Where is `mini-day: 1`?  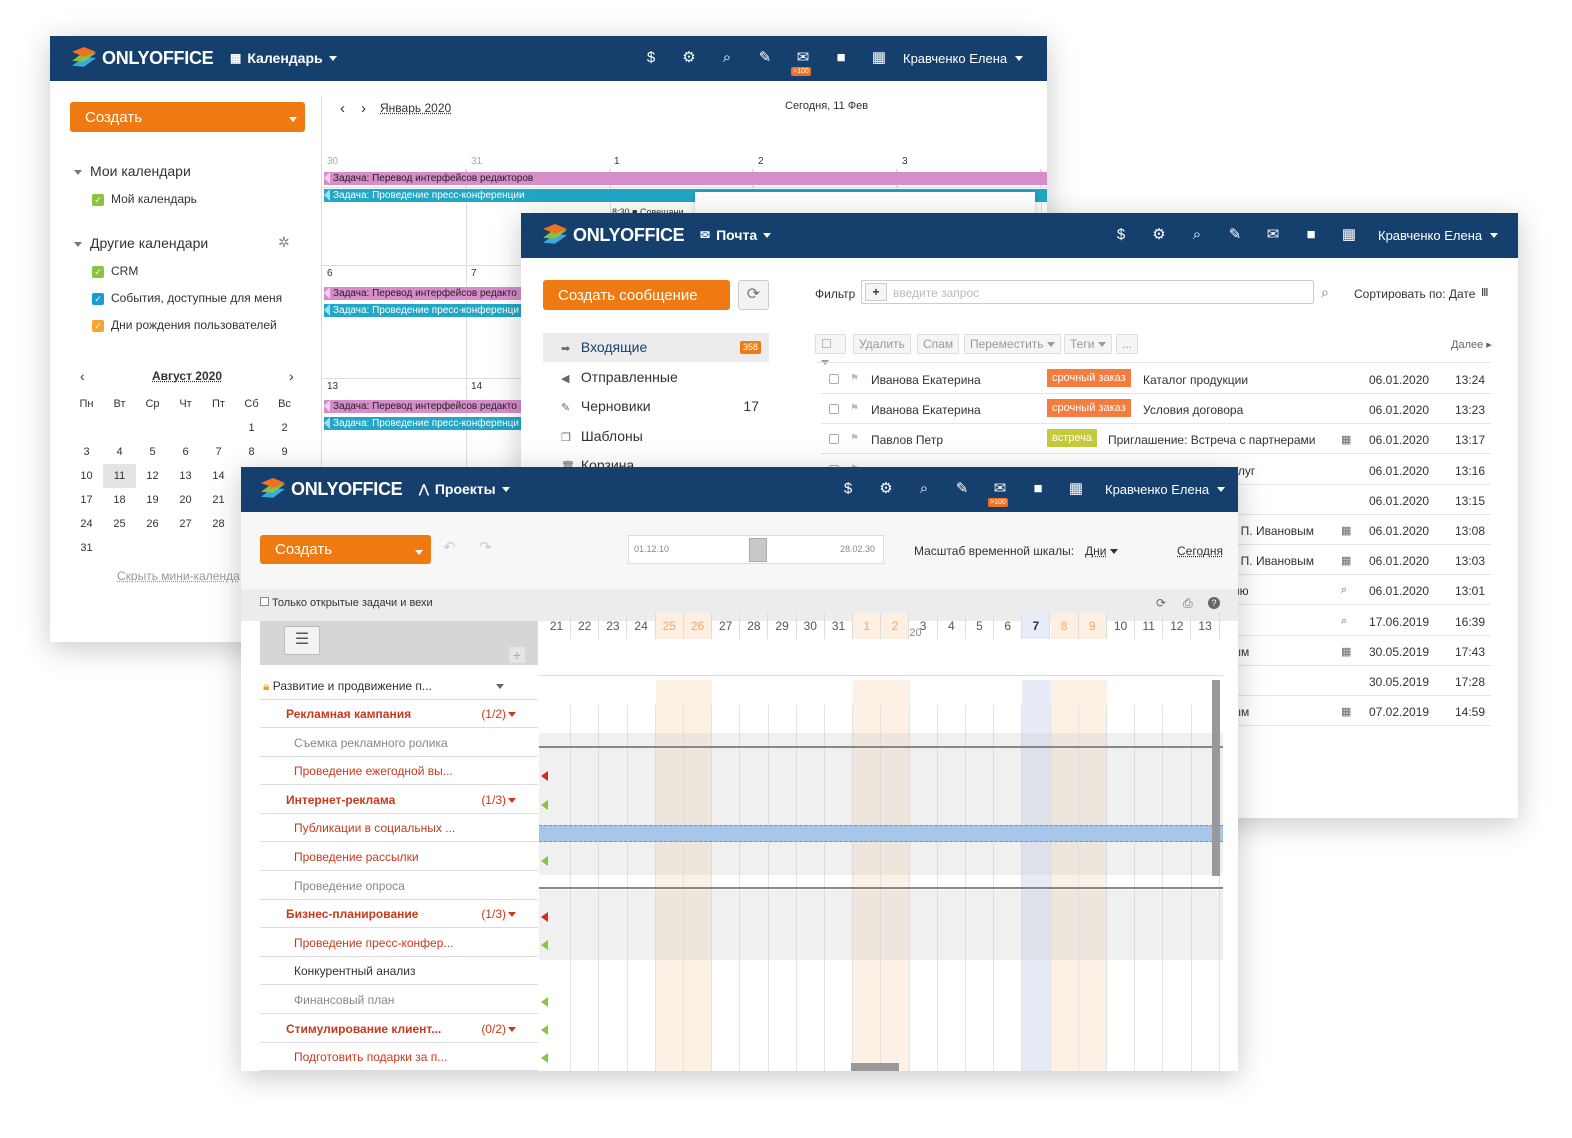 mini-day: 1 is located at coordinates (251, 428).